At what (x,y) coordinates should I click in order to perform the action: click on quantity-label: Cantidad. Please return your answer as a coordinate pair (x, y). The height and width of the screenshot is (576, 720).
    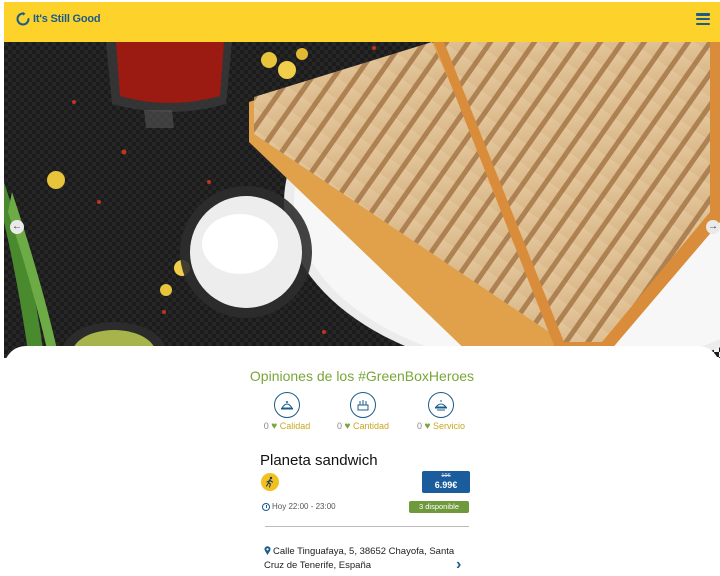
    Looking at the image, I should click on (370, 426).